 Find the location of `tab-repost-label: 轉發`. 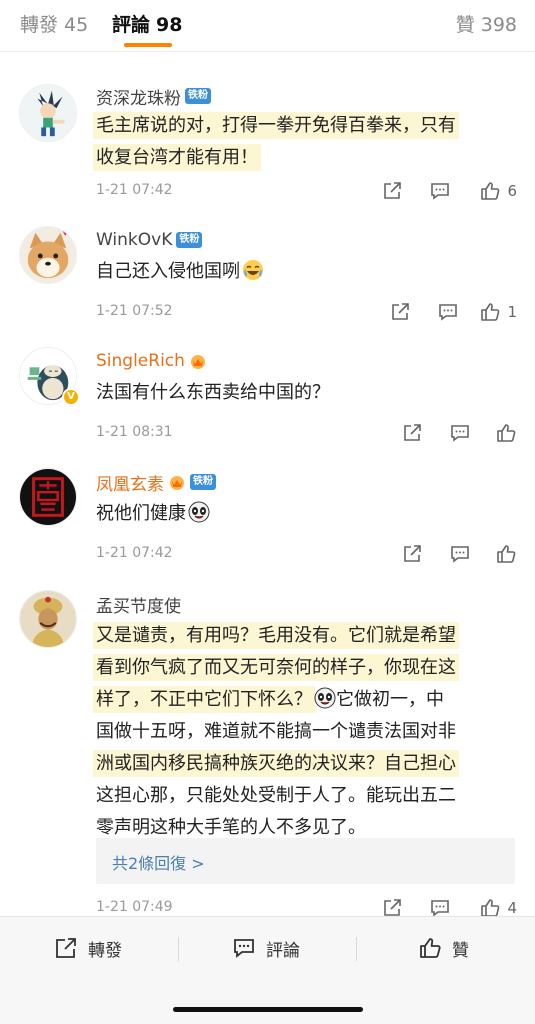

tab-repost-label: 轉發 is located at coordinates (39, 25).